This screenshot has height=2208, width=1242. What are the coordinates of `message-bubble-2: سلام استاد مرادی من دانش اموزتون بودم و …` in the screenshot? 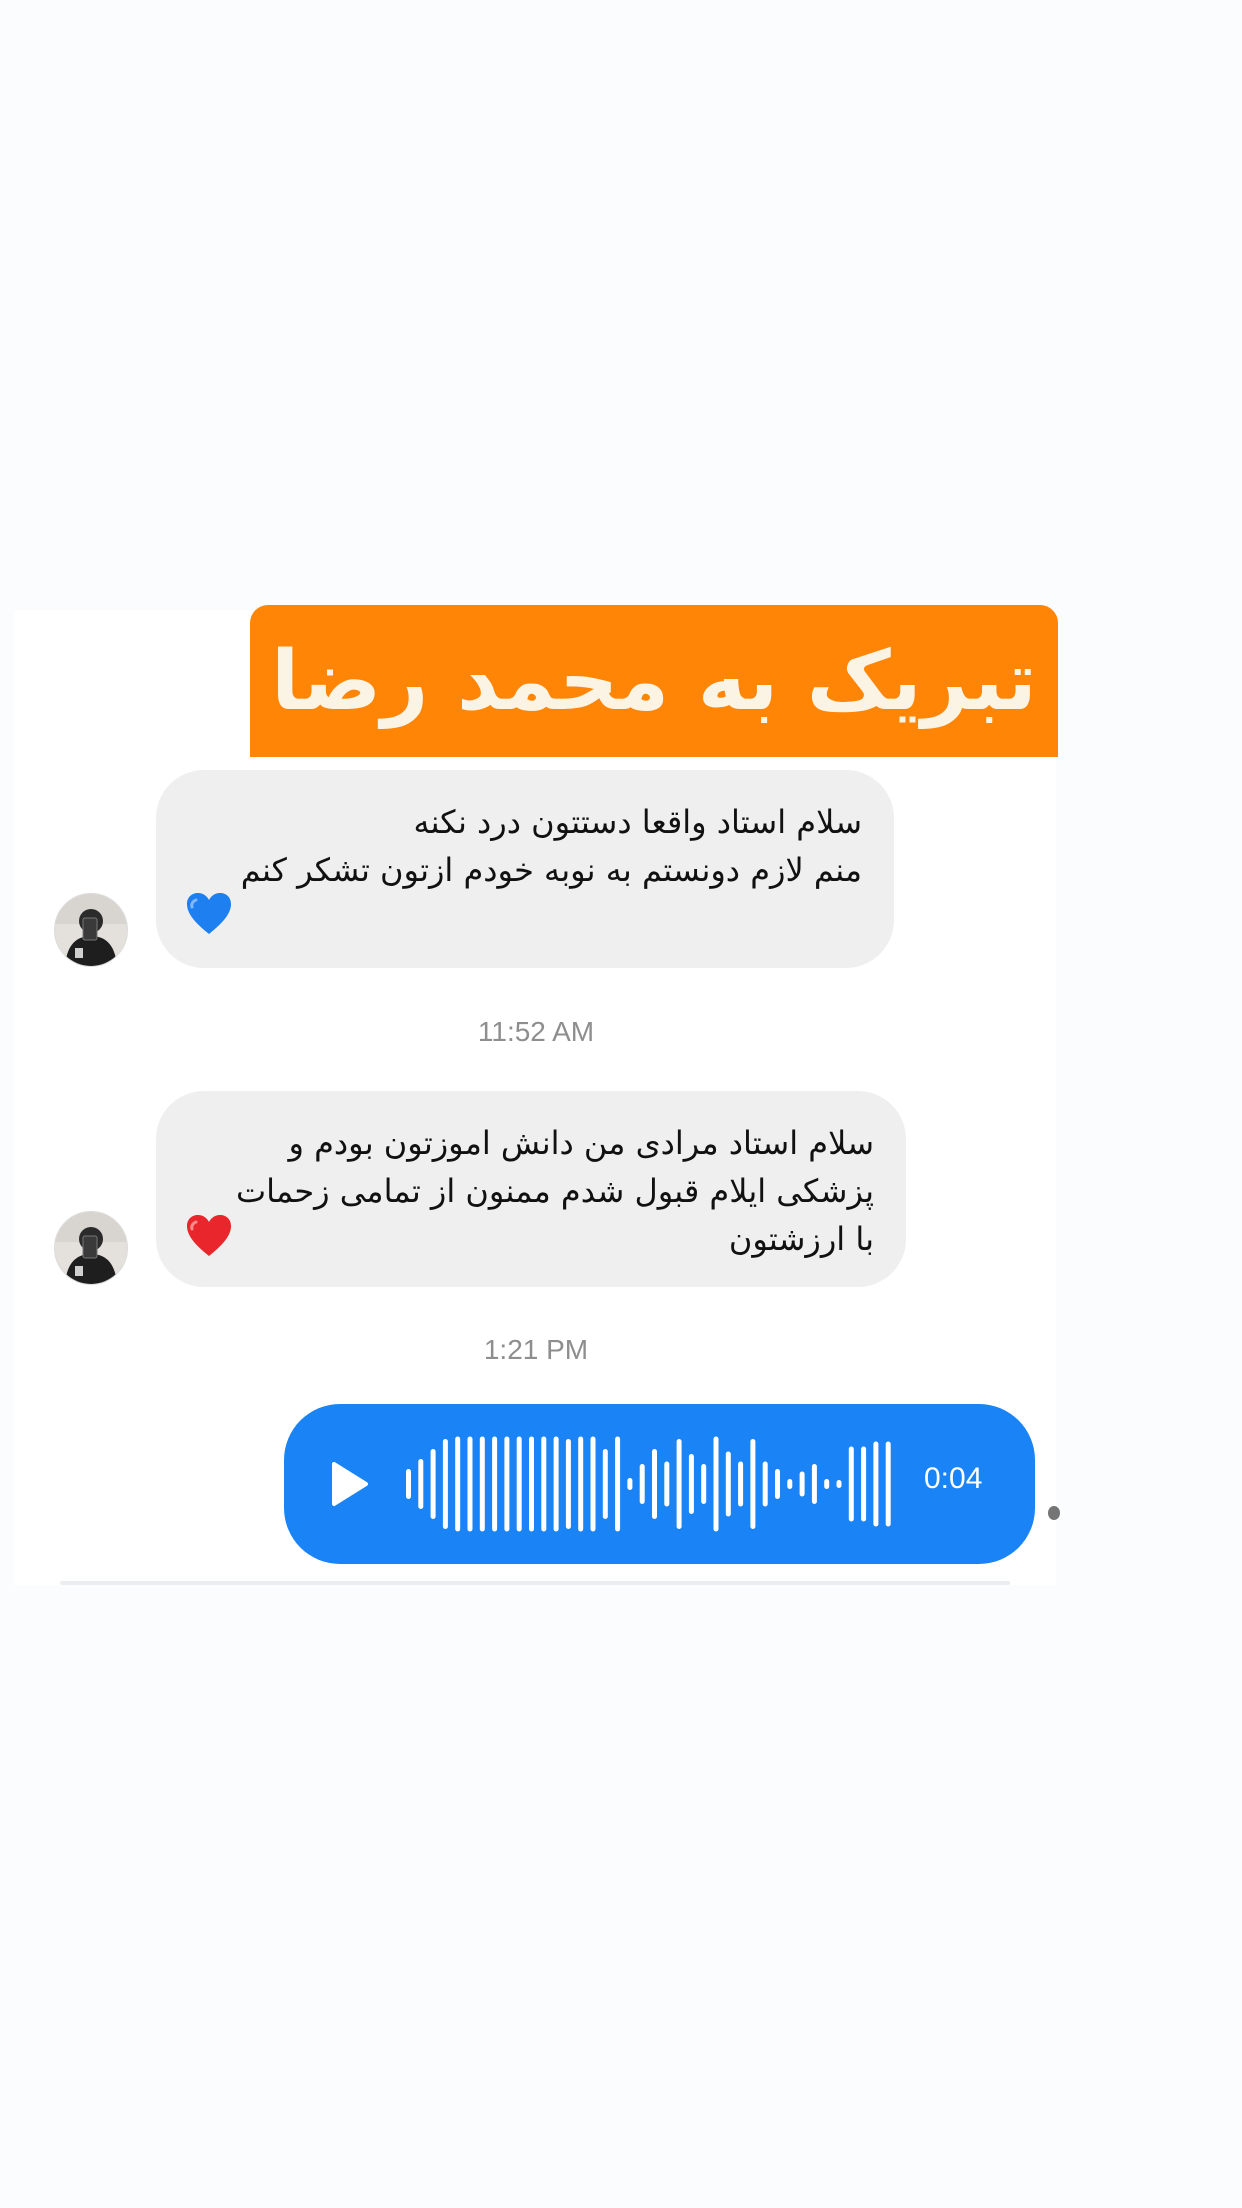 It's located at (531, 1189).